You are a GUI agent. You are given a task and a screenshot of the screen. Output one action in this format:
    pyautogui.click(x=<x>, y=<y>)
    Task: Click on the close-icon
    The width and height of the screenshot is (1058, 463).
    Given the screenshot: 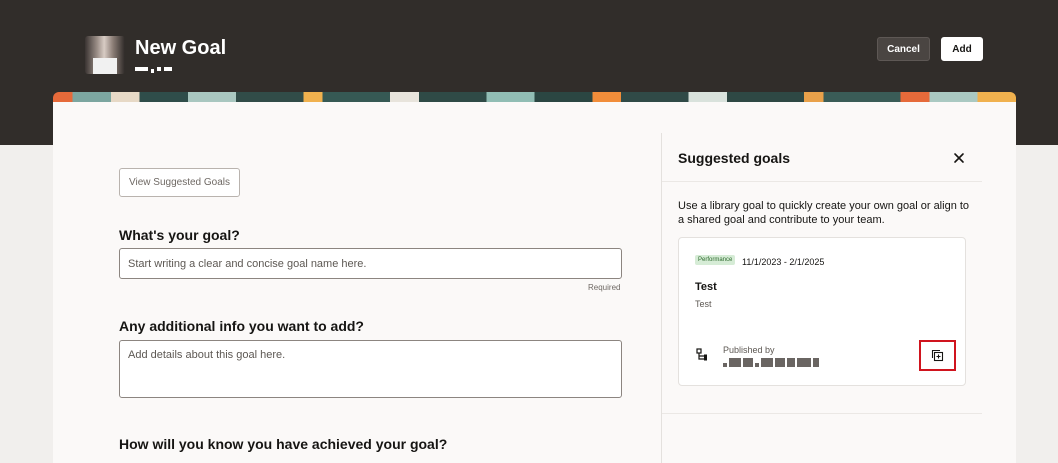 What is the action you would take?
    pyautogui.click(x=959, y=158)
    